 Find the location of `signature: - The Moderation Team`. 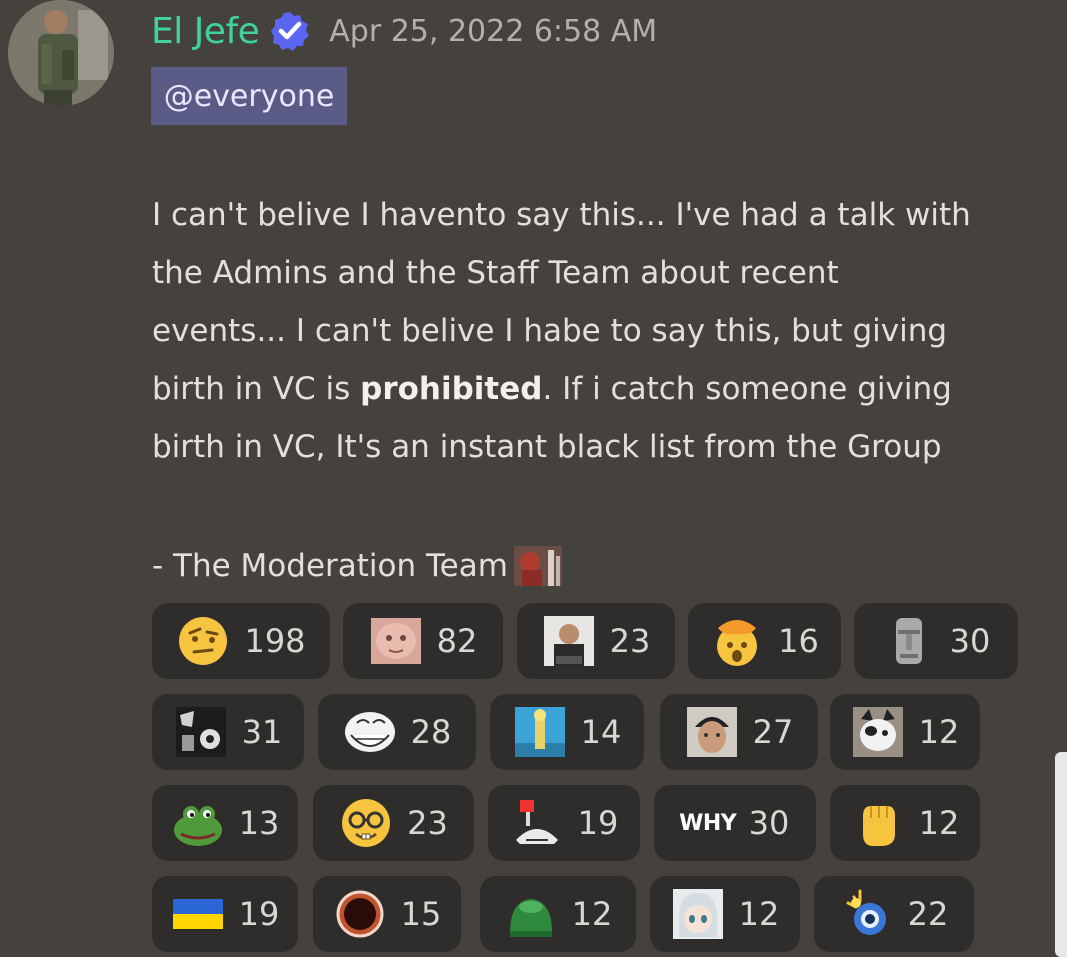

signature: - The Moderation Team is located at coordinates (357, 566).